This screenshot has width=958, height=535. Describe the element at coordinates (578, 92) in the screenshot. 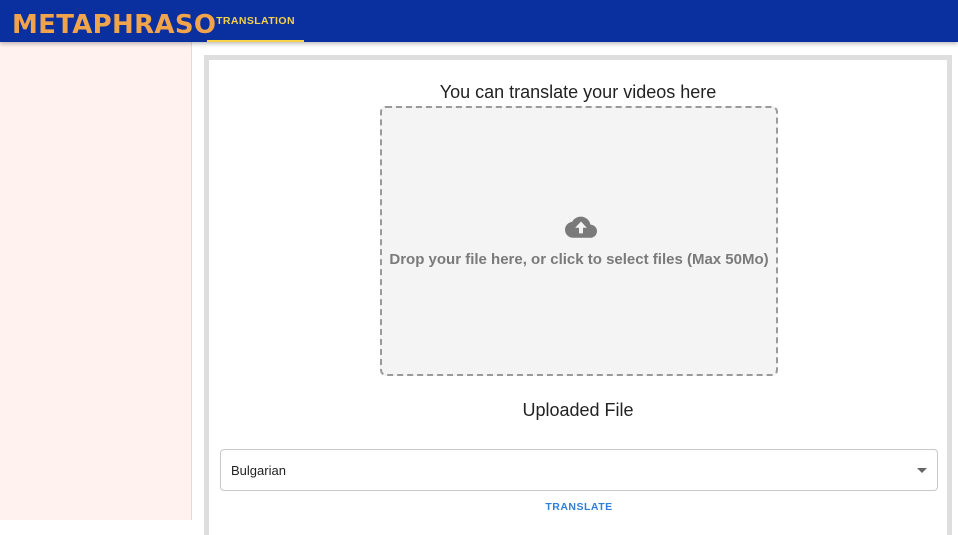

I see `page-title: You can translate your videos here` at that location.